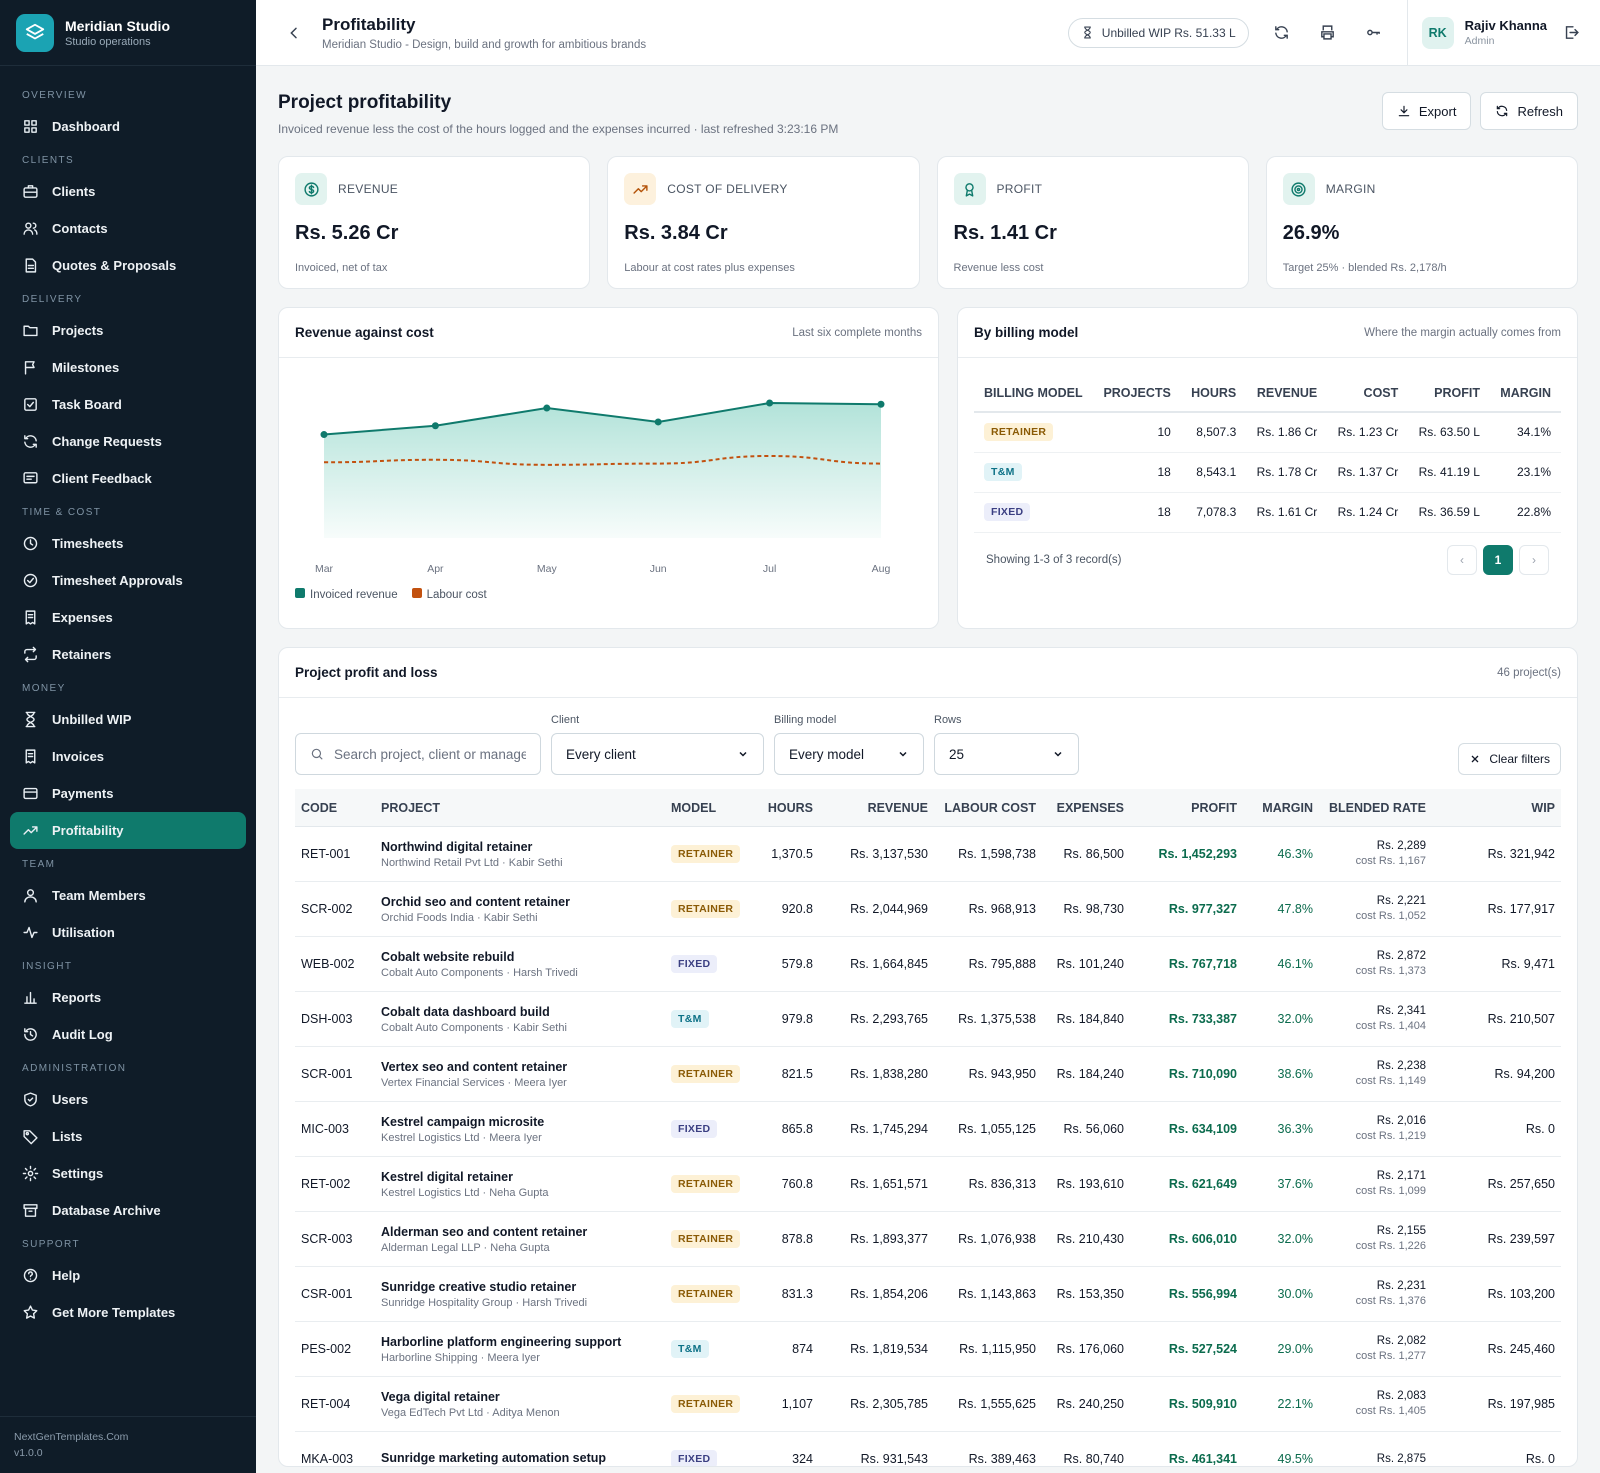 Image resolution: width=1600 pixels, height=1473 pixels. I want to click on sidebar-item-audit-log: Audit Log, so click(128, 1034).